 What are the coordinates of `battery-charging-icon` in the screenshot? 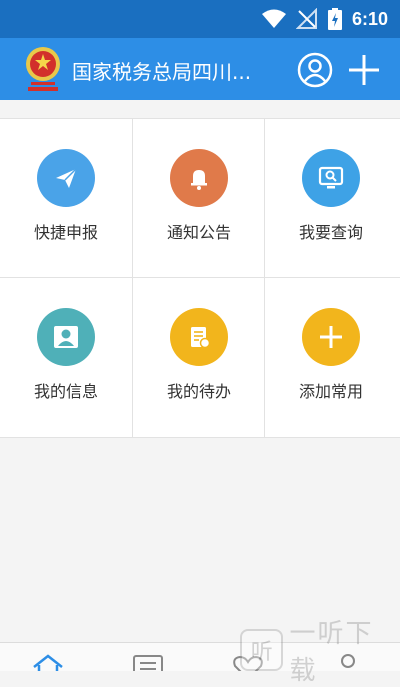 It's located at (334, 19).